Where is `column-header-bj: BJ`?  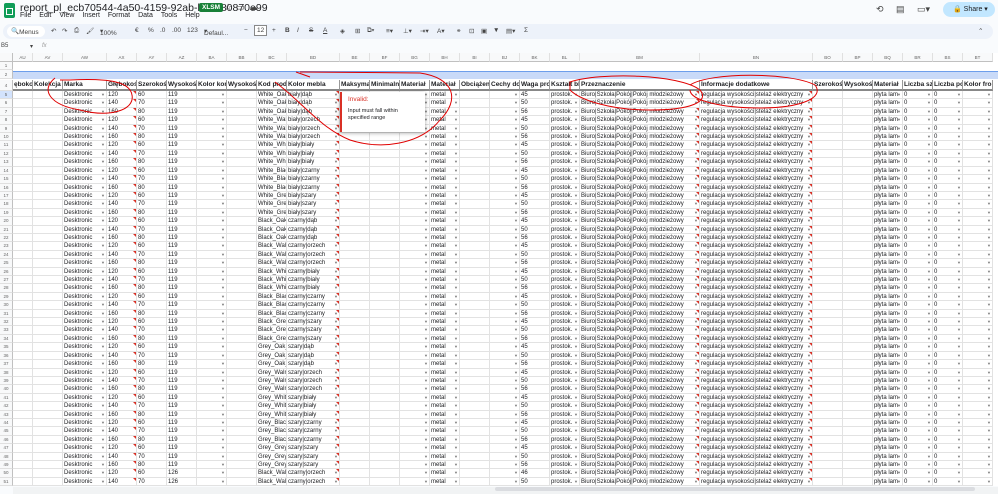 column-header-bj: BJ is located at coordinates (505, 57).